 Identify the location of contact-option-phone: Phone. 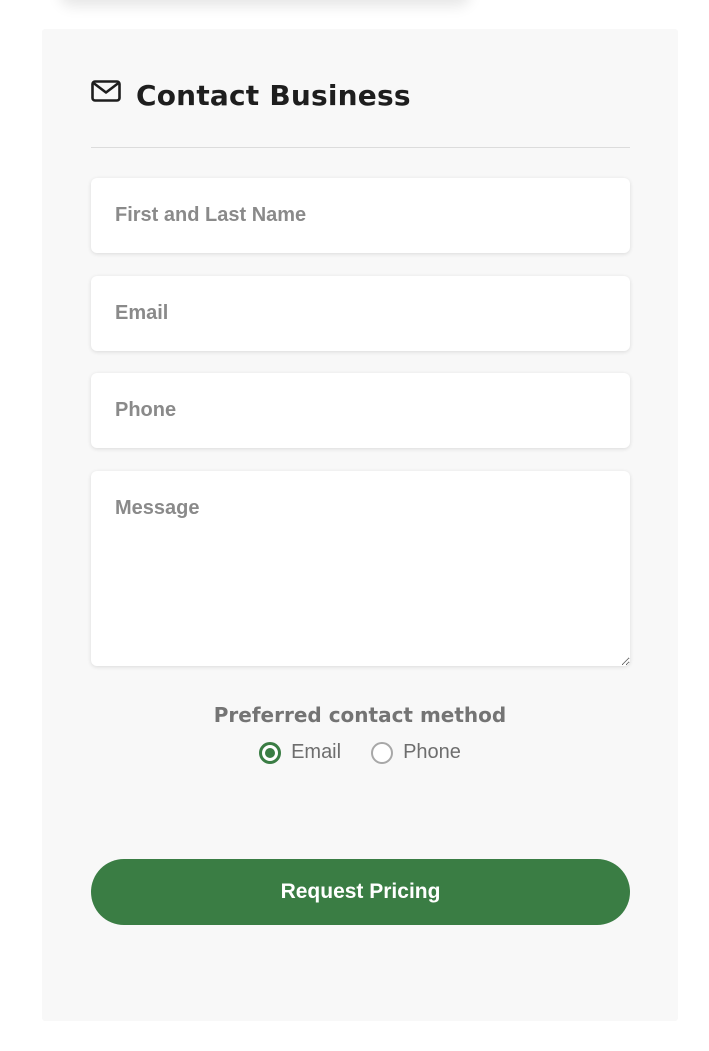
(416, 752).